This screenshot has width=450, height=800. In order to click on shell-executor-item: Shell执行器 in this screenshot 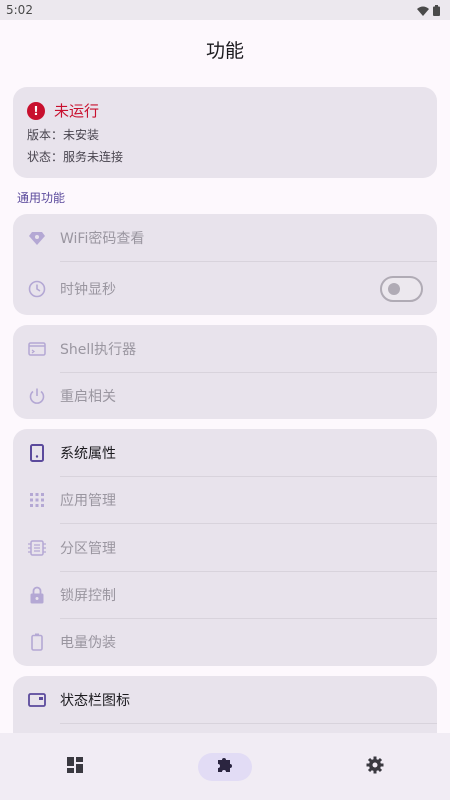, I will do `click(225, 348)`.